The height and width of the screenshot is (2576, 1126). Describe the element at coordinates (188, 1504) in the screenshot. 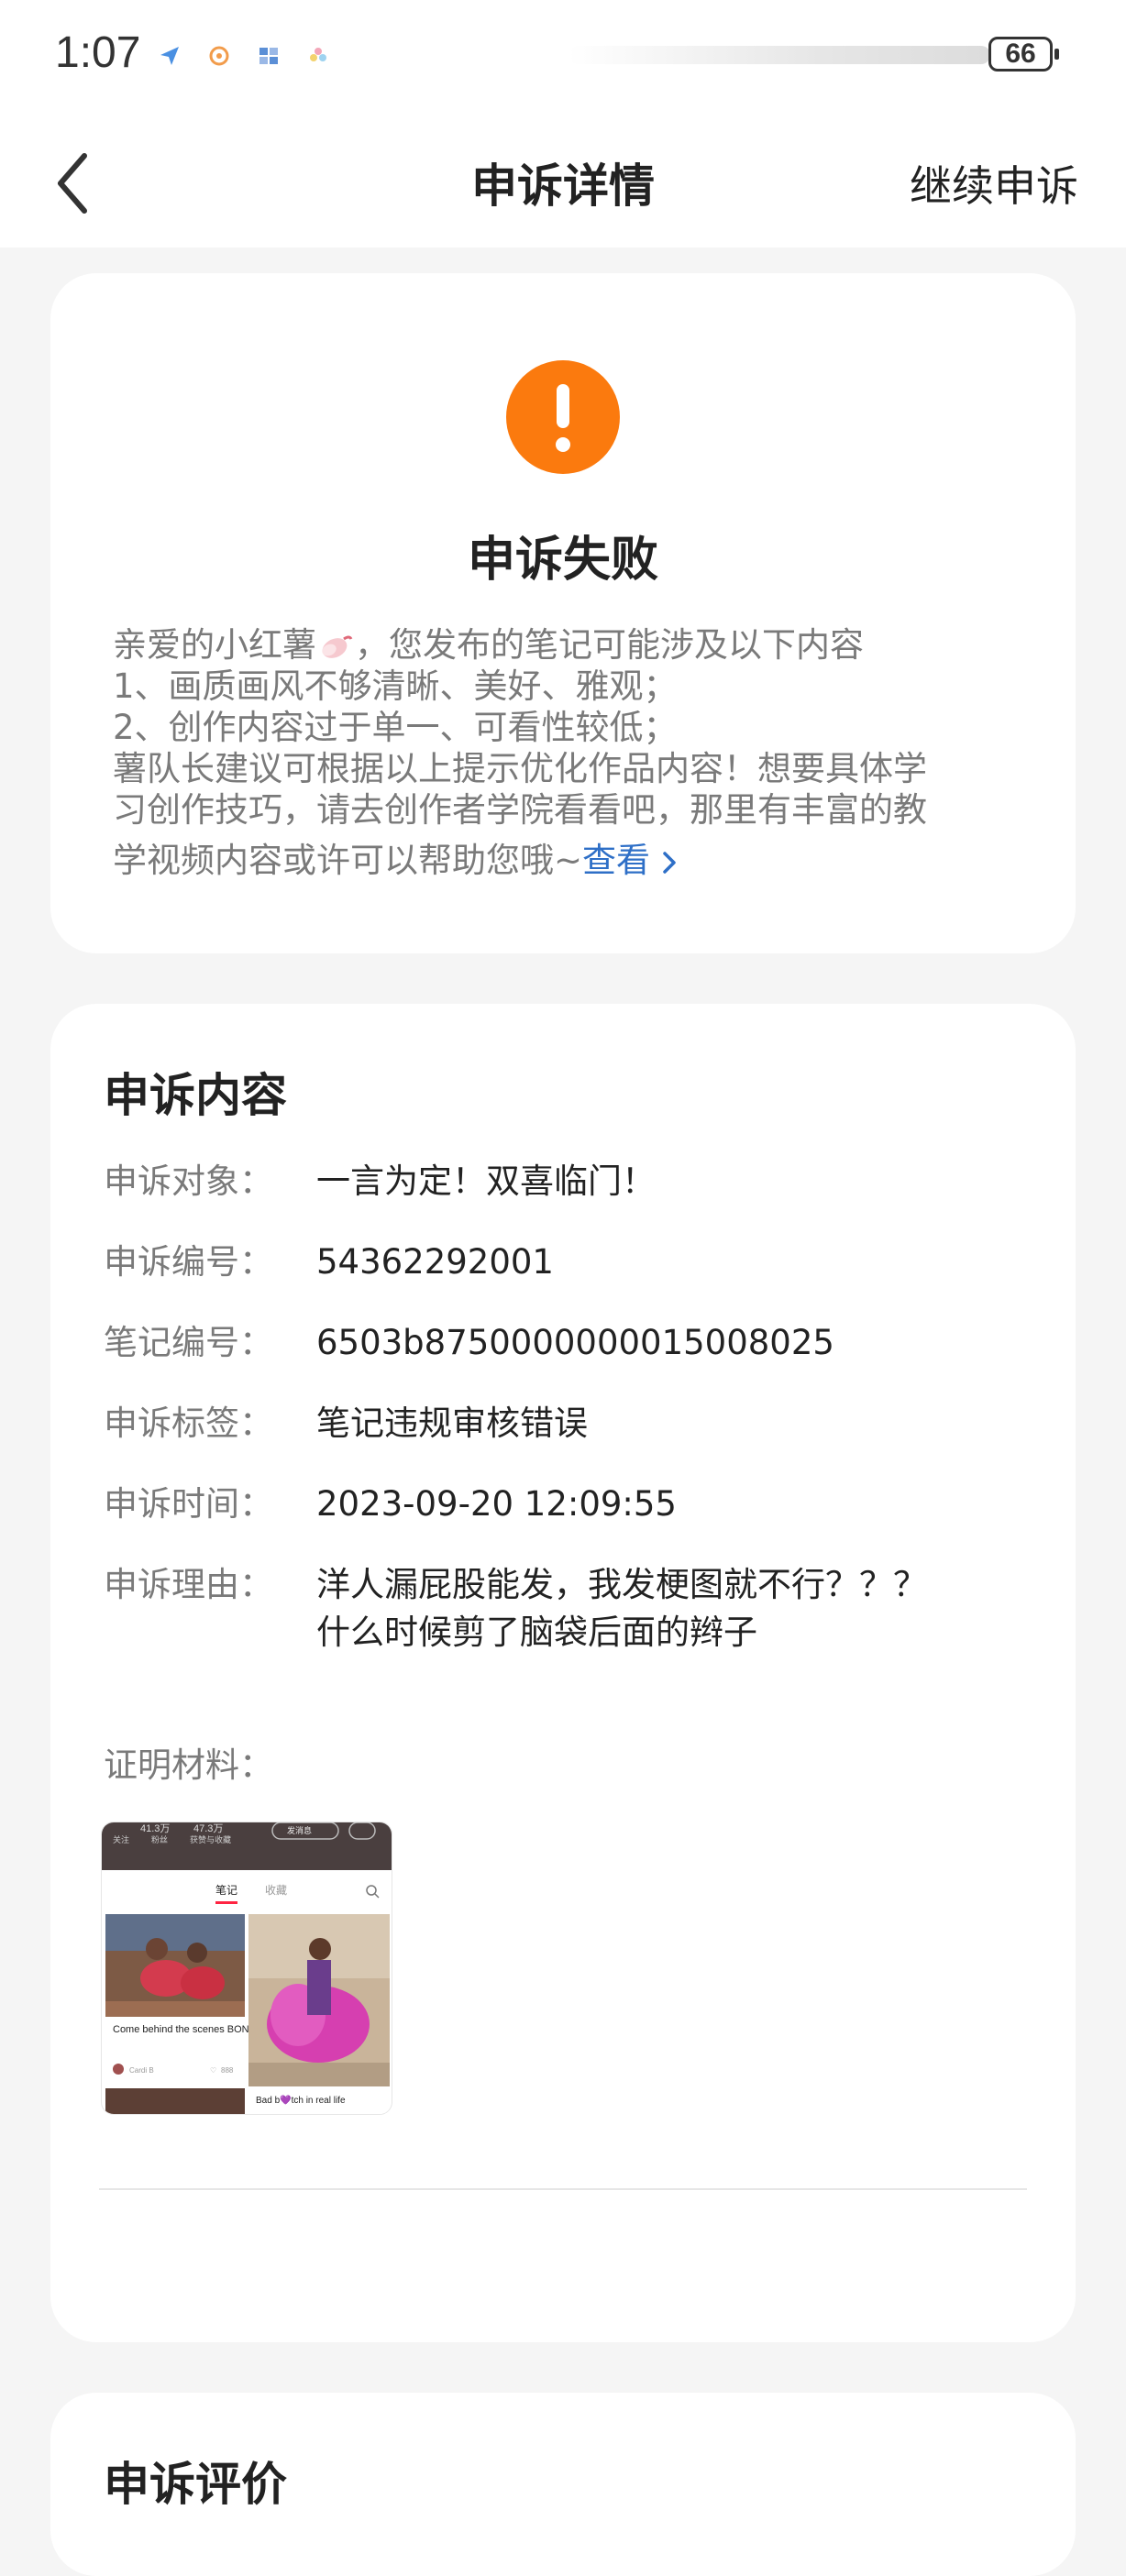

I see `row-label: 申诉时间：` at that location.